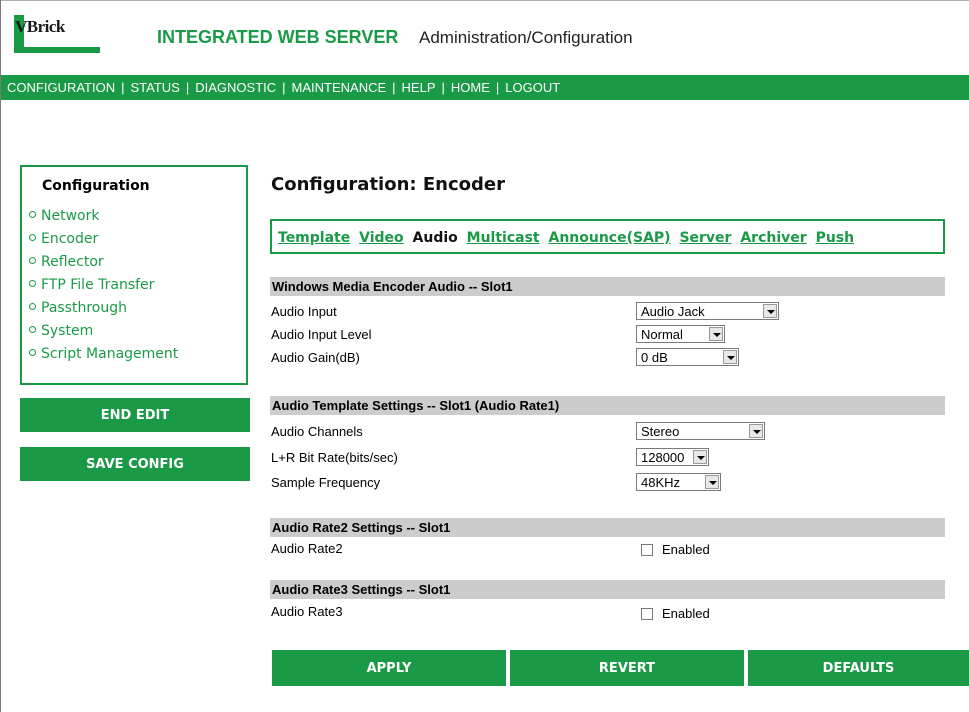 This screenshot has height=712, width=969. I want to click on audio-rate3-label: Audio Rate3, so click(307, 611).